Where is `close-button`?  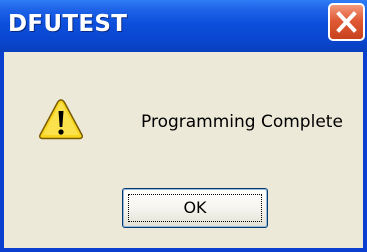 close-button is located at coordinates (346, 22).